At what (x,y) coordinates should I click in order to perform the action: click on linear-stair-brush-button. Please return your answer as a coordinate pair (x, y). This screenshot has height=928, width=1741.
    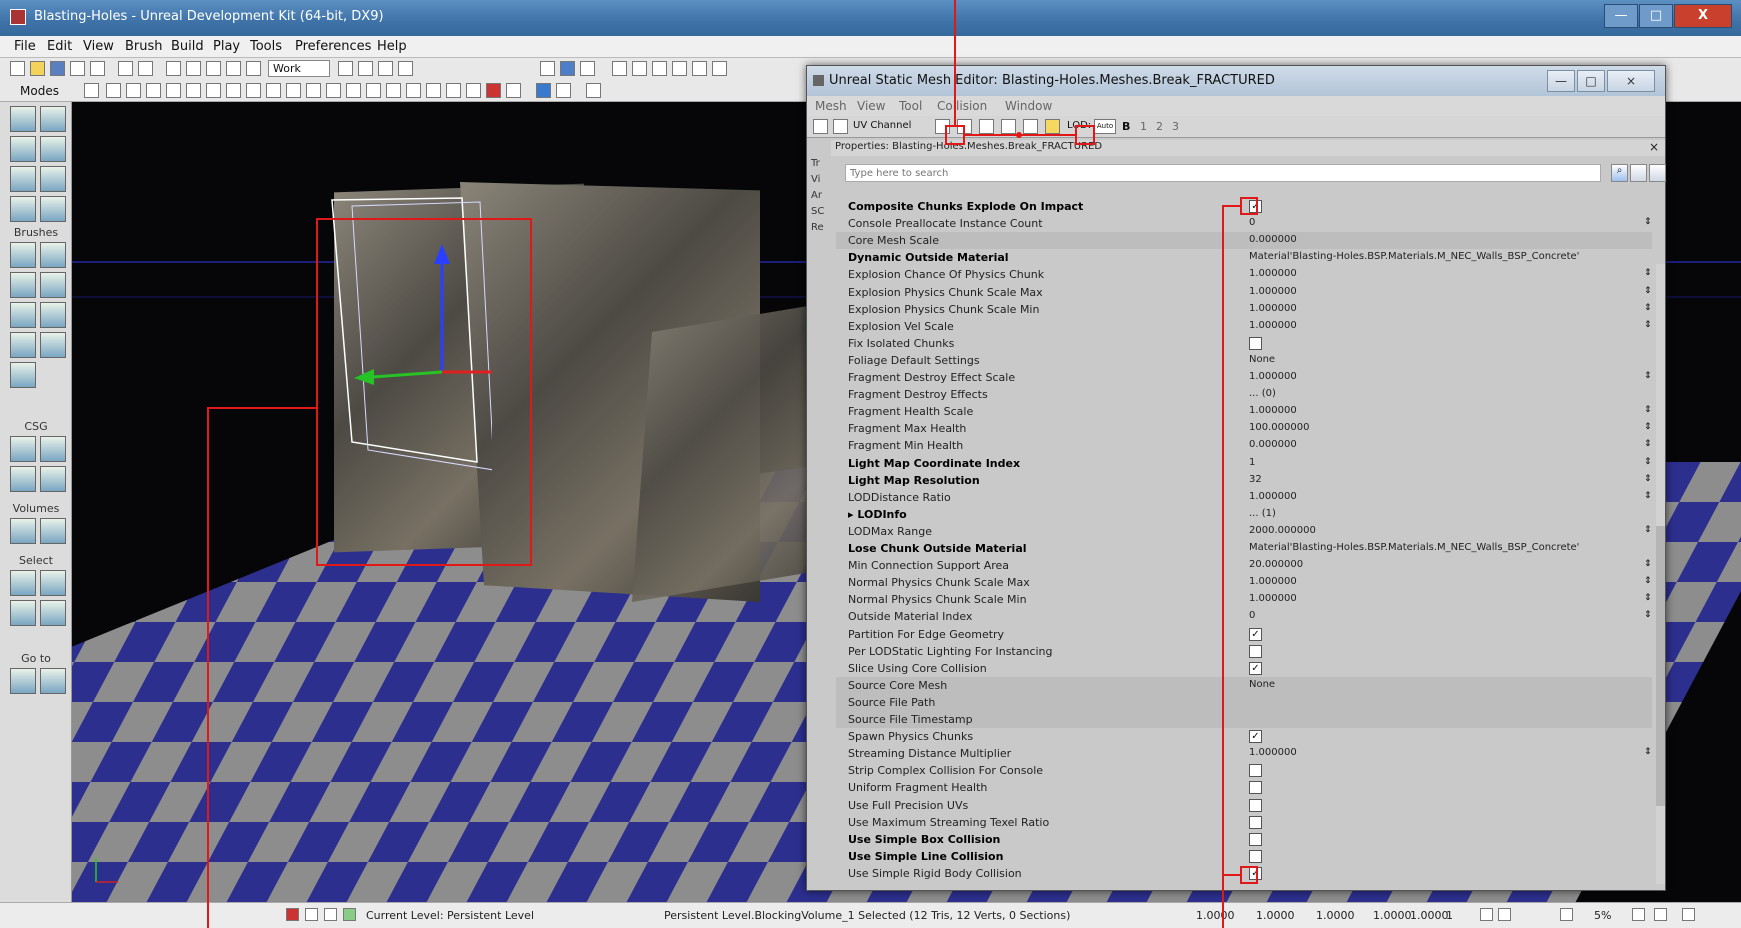
    Looking at the image, I should click on (23, 315).